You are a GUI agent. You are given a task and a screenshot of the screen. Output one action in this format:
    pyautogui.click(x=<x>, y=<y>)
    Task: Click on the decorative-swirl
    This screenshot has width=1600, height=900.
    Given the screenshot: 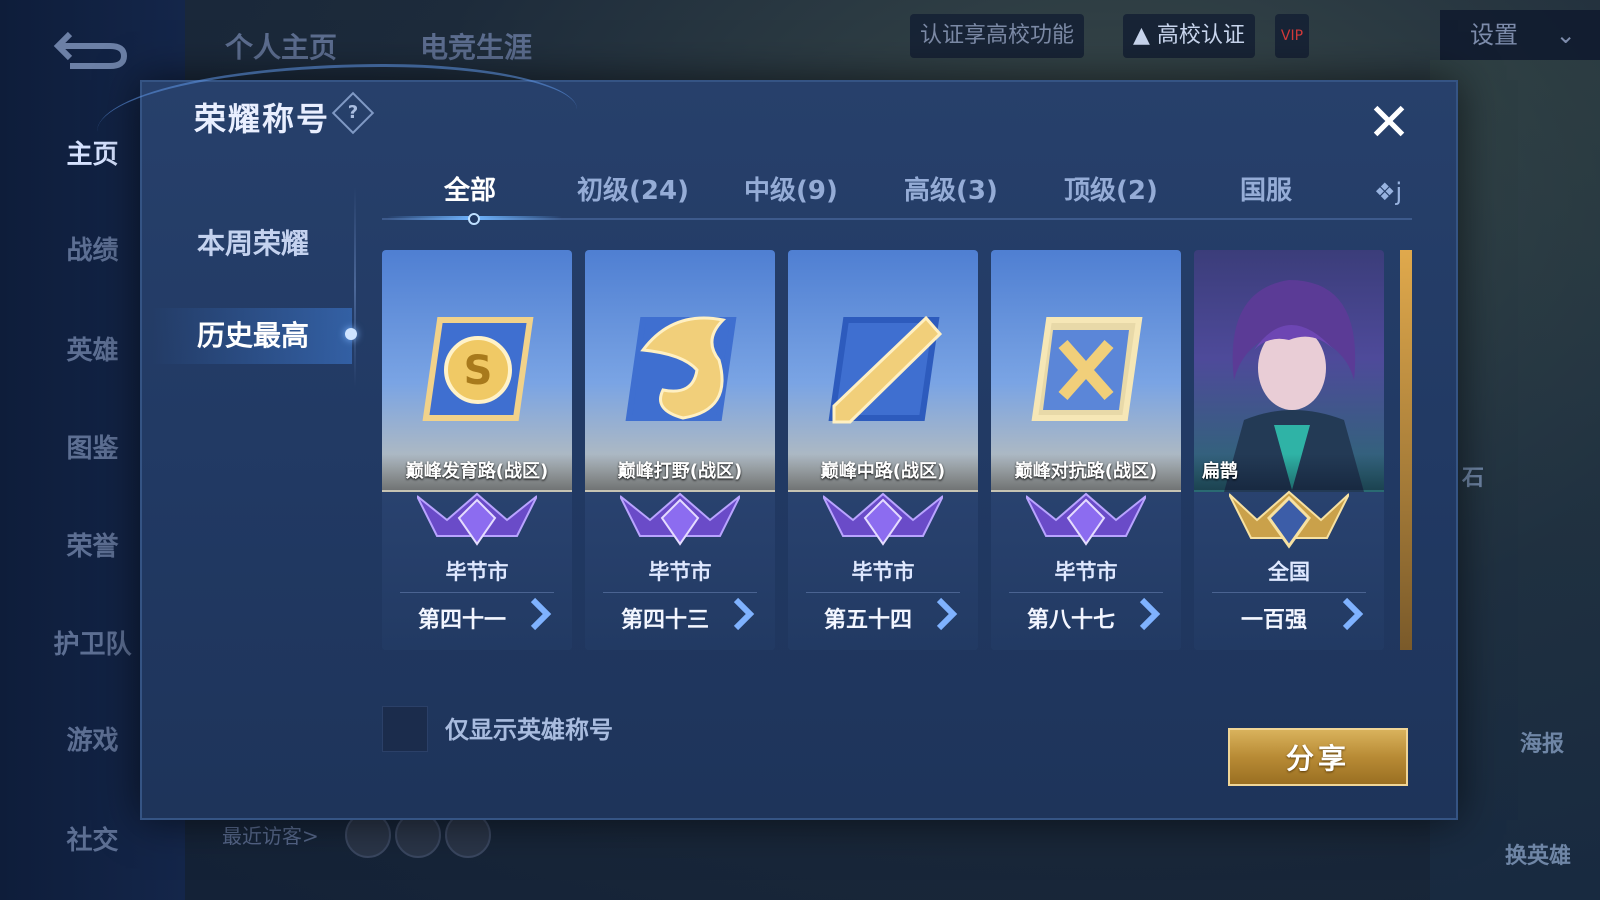 What is the action you would take?
    pyautogui.click(x=337, y=120)
    